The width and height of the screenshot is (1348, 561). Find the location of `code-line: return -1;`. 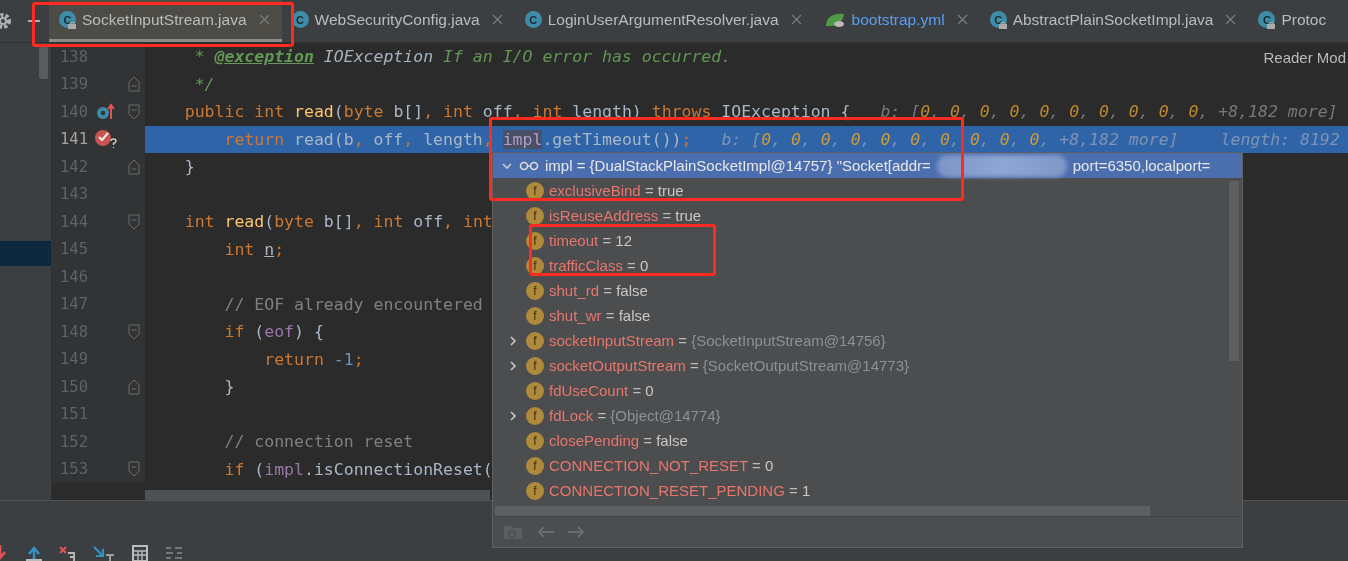

code-line: return -1; is located at coordinates (313, 359).